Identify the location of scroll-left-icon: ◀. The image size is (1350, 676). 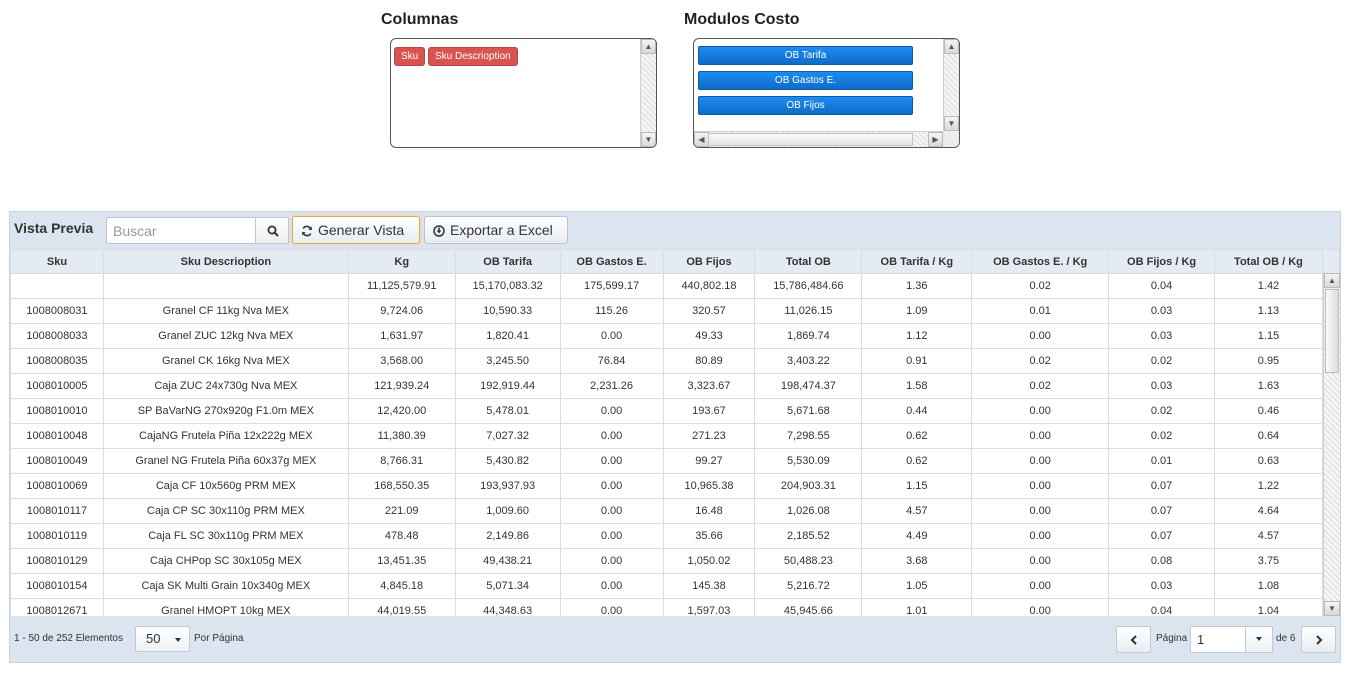
(701, 139).